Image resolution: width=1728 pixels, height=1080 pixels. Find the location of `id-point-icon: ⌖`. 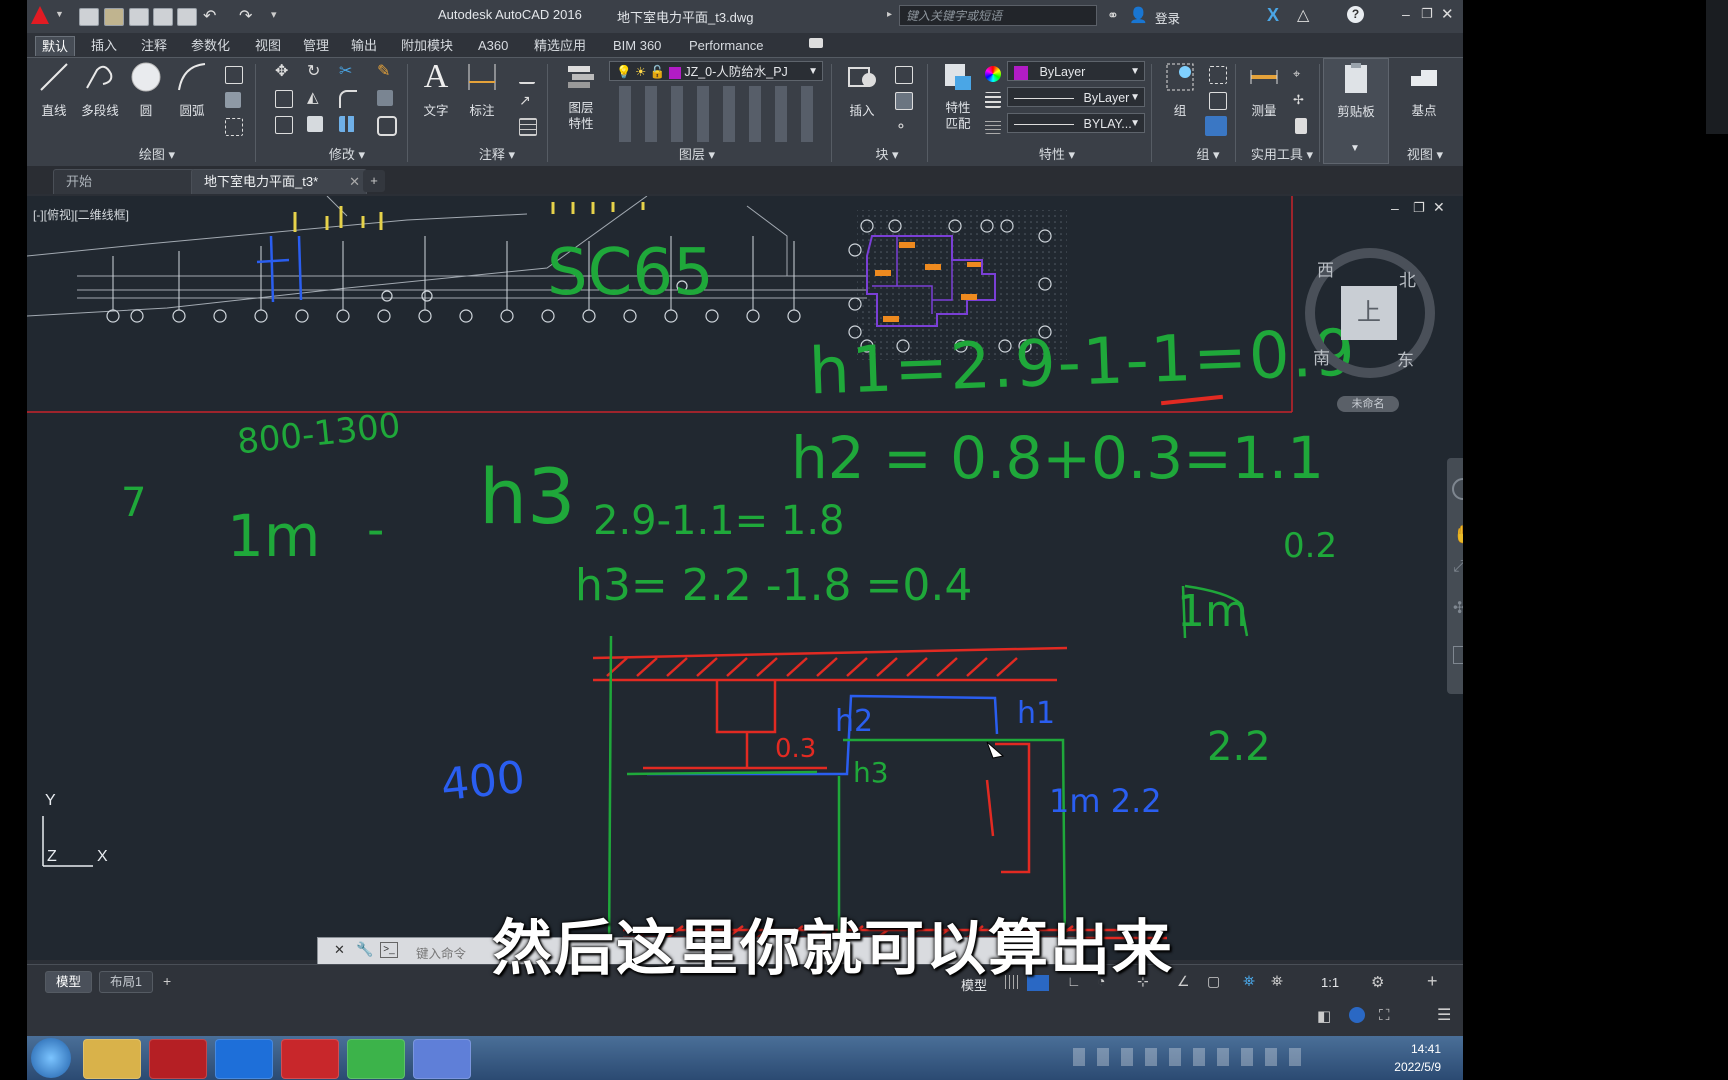

id-point-icon: ⌖ is located at coordinates (1301, 74).